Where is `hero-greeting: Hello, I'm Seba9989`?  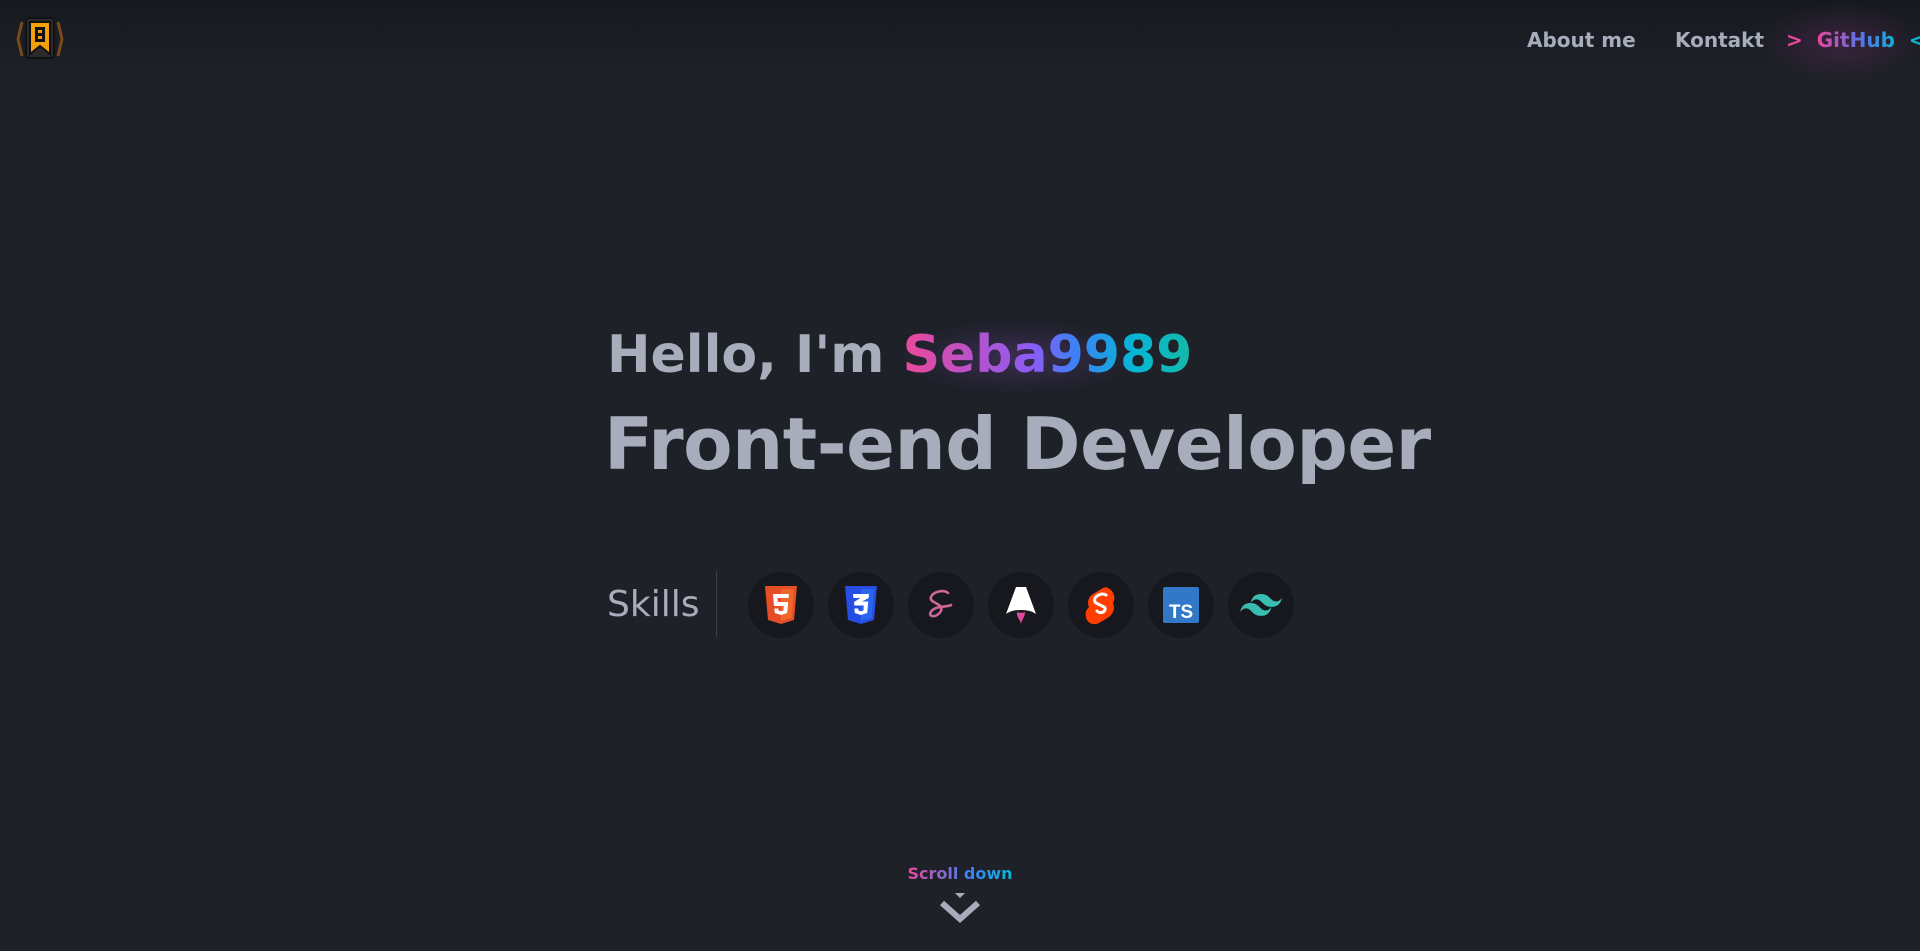
hero-greeting: Hello, I'm Seba9989 is located at coordinates (900, 357).